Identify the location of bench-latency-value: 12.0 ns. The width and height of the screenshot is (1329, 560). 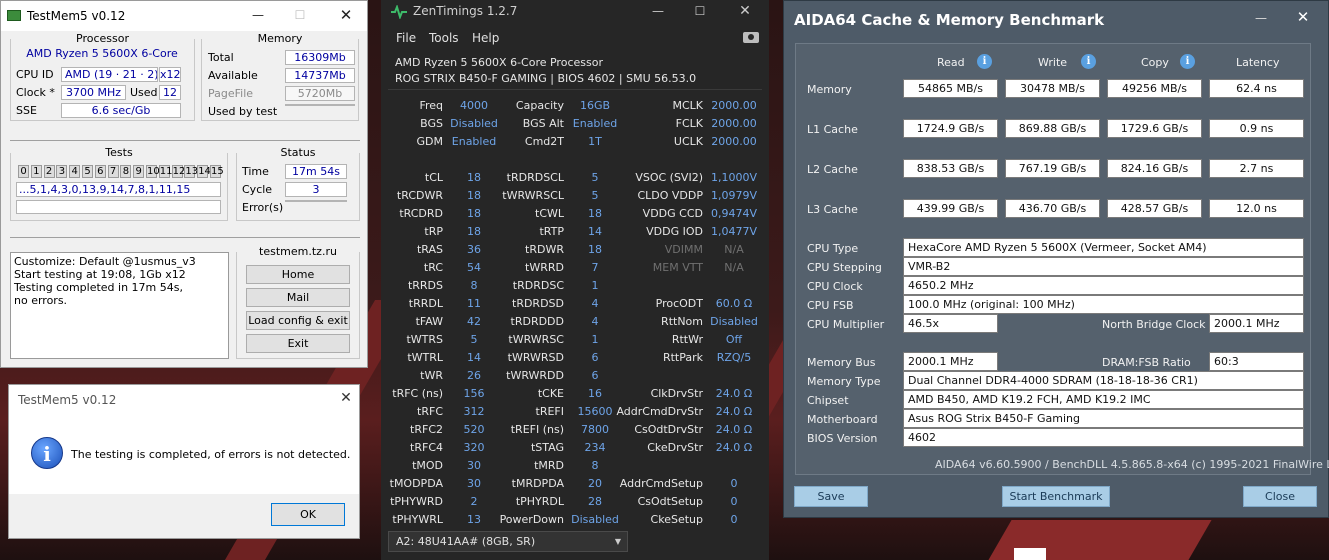
(1256, 208).